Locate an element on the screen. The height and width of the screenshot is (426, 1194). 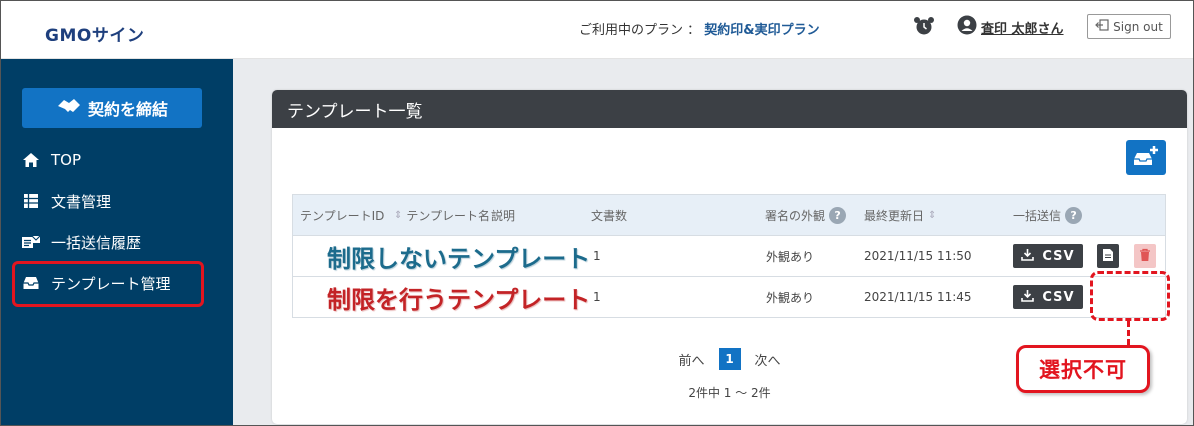
table-icon is located at coordinates (31, 201).